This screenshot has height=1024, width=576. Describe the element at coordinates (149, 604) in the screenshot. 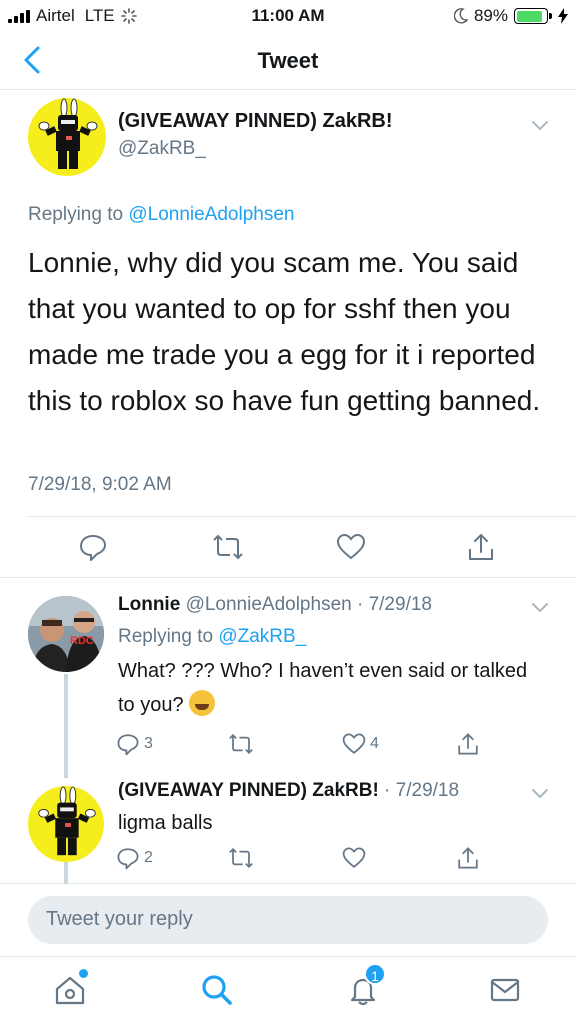

I see `author-name: Lonnie` at that location.